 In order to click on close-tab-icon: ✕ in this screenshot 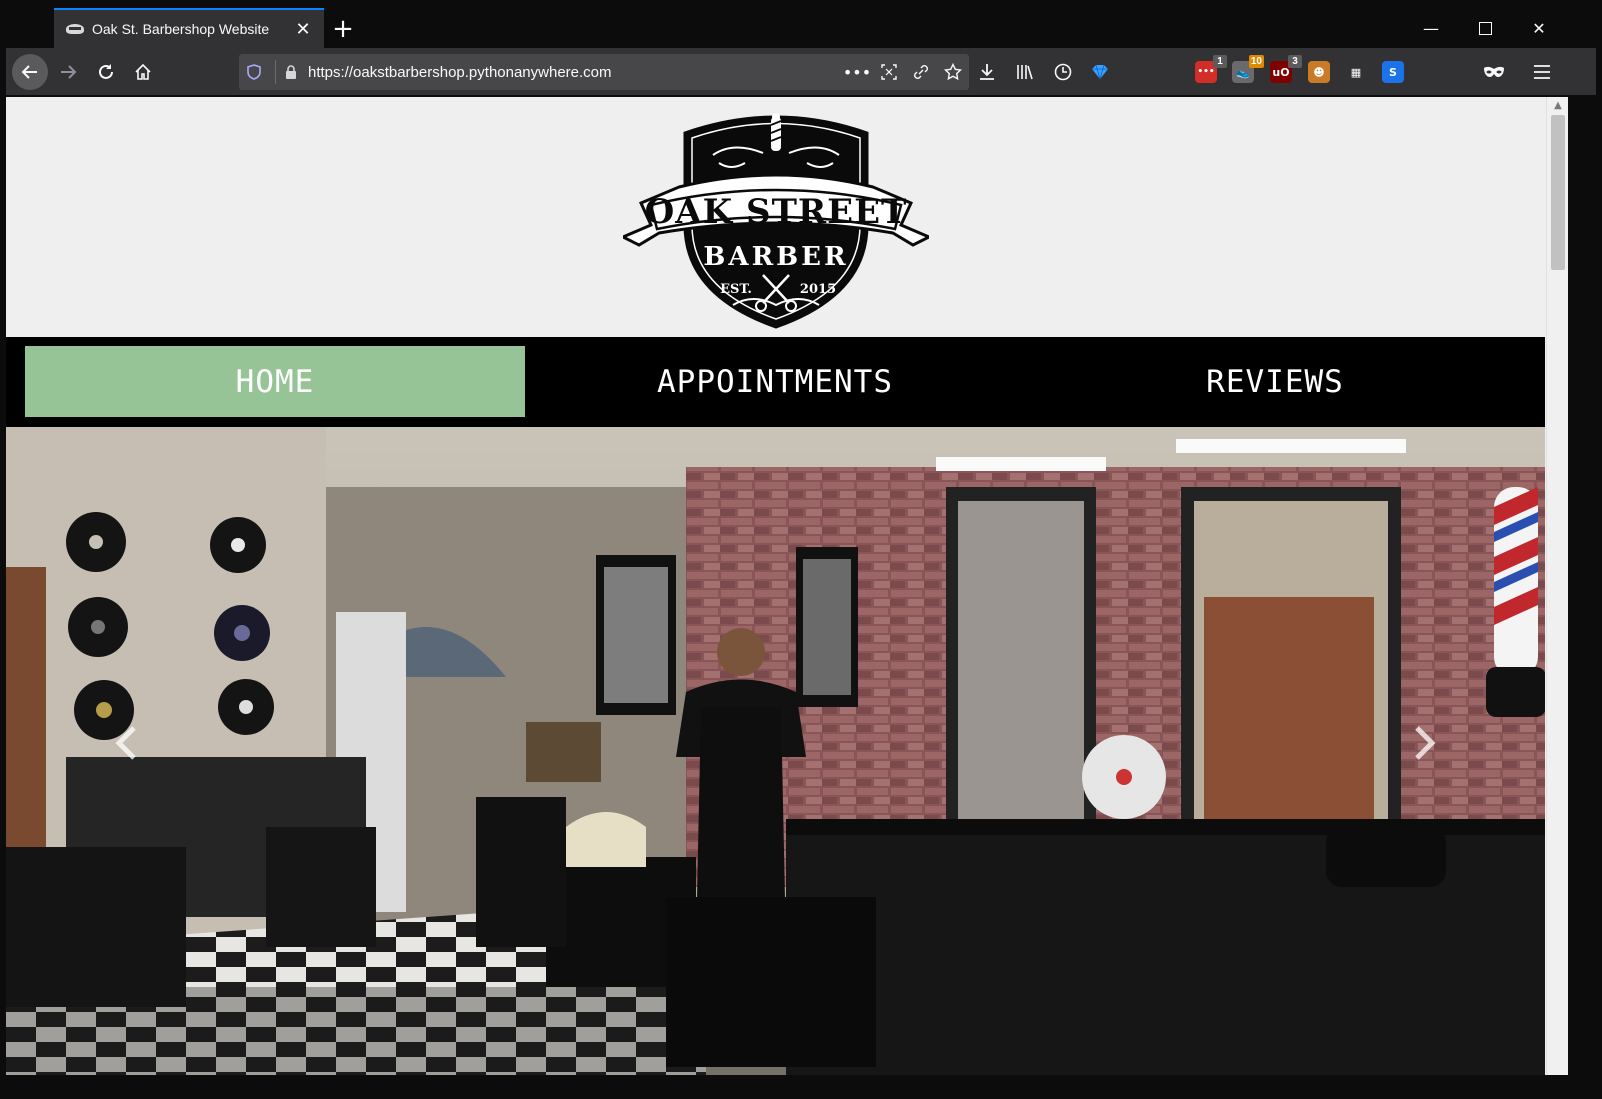, I will do `click(303, 29)`.